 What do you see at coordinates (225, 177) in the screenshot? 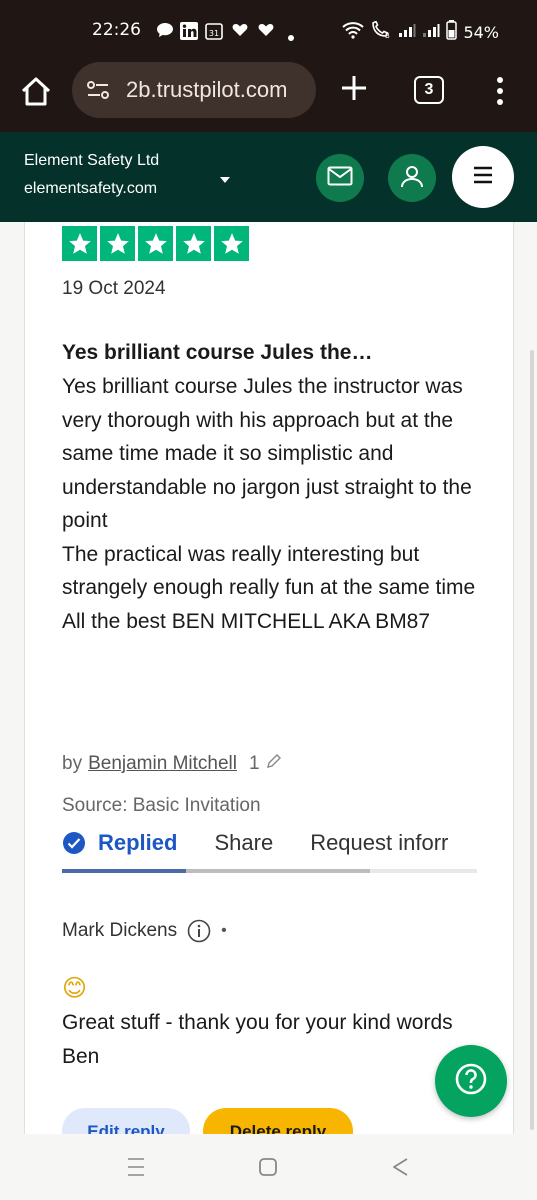
I see `chevron-down-icon` at bounding box center [225, 177].